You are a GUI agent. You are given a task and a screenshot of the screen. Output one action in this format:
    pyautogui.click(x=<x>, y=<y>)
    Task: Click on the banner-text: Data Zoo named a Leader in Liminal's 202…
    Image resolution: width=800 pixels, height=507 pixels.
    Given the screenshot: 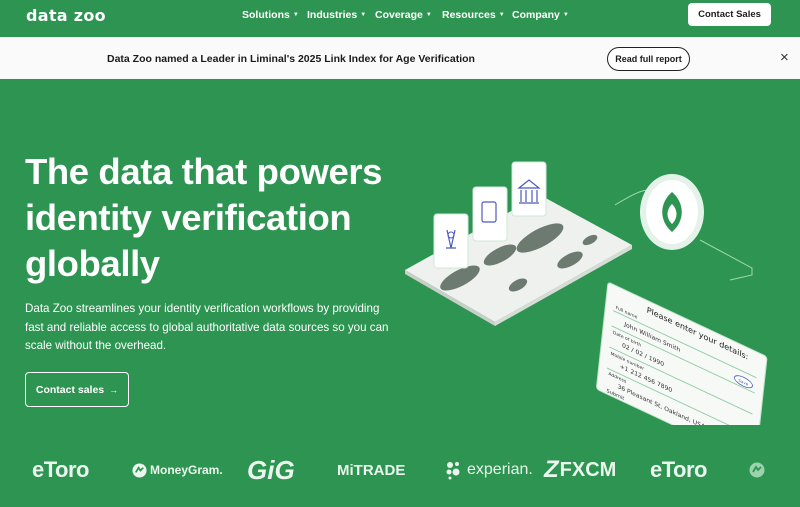 What is the action you would take?
    pyautogui.click(x=291, y=59)
    